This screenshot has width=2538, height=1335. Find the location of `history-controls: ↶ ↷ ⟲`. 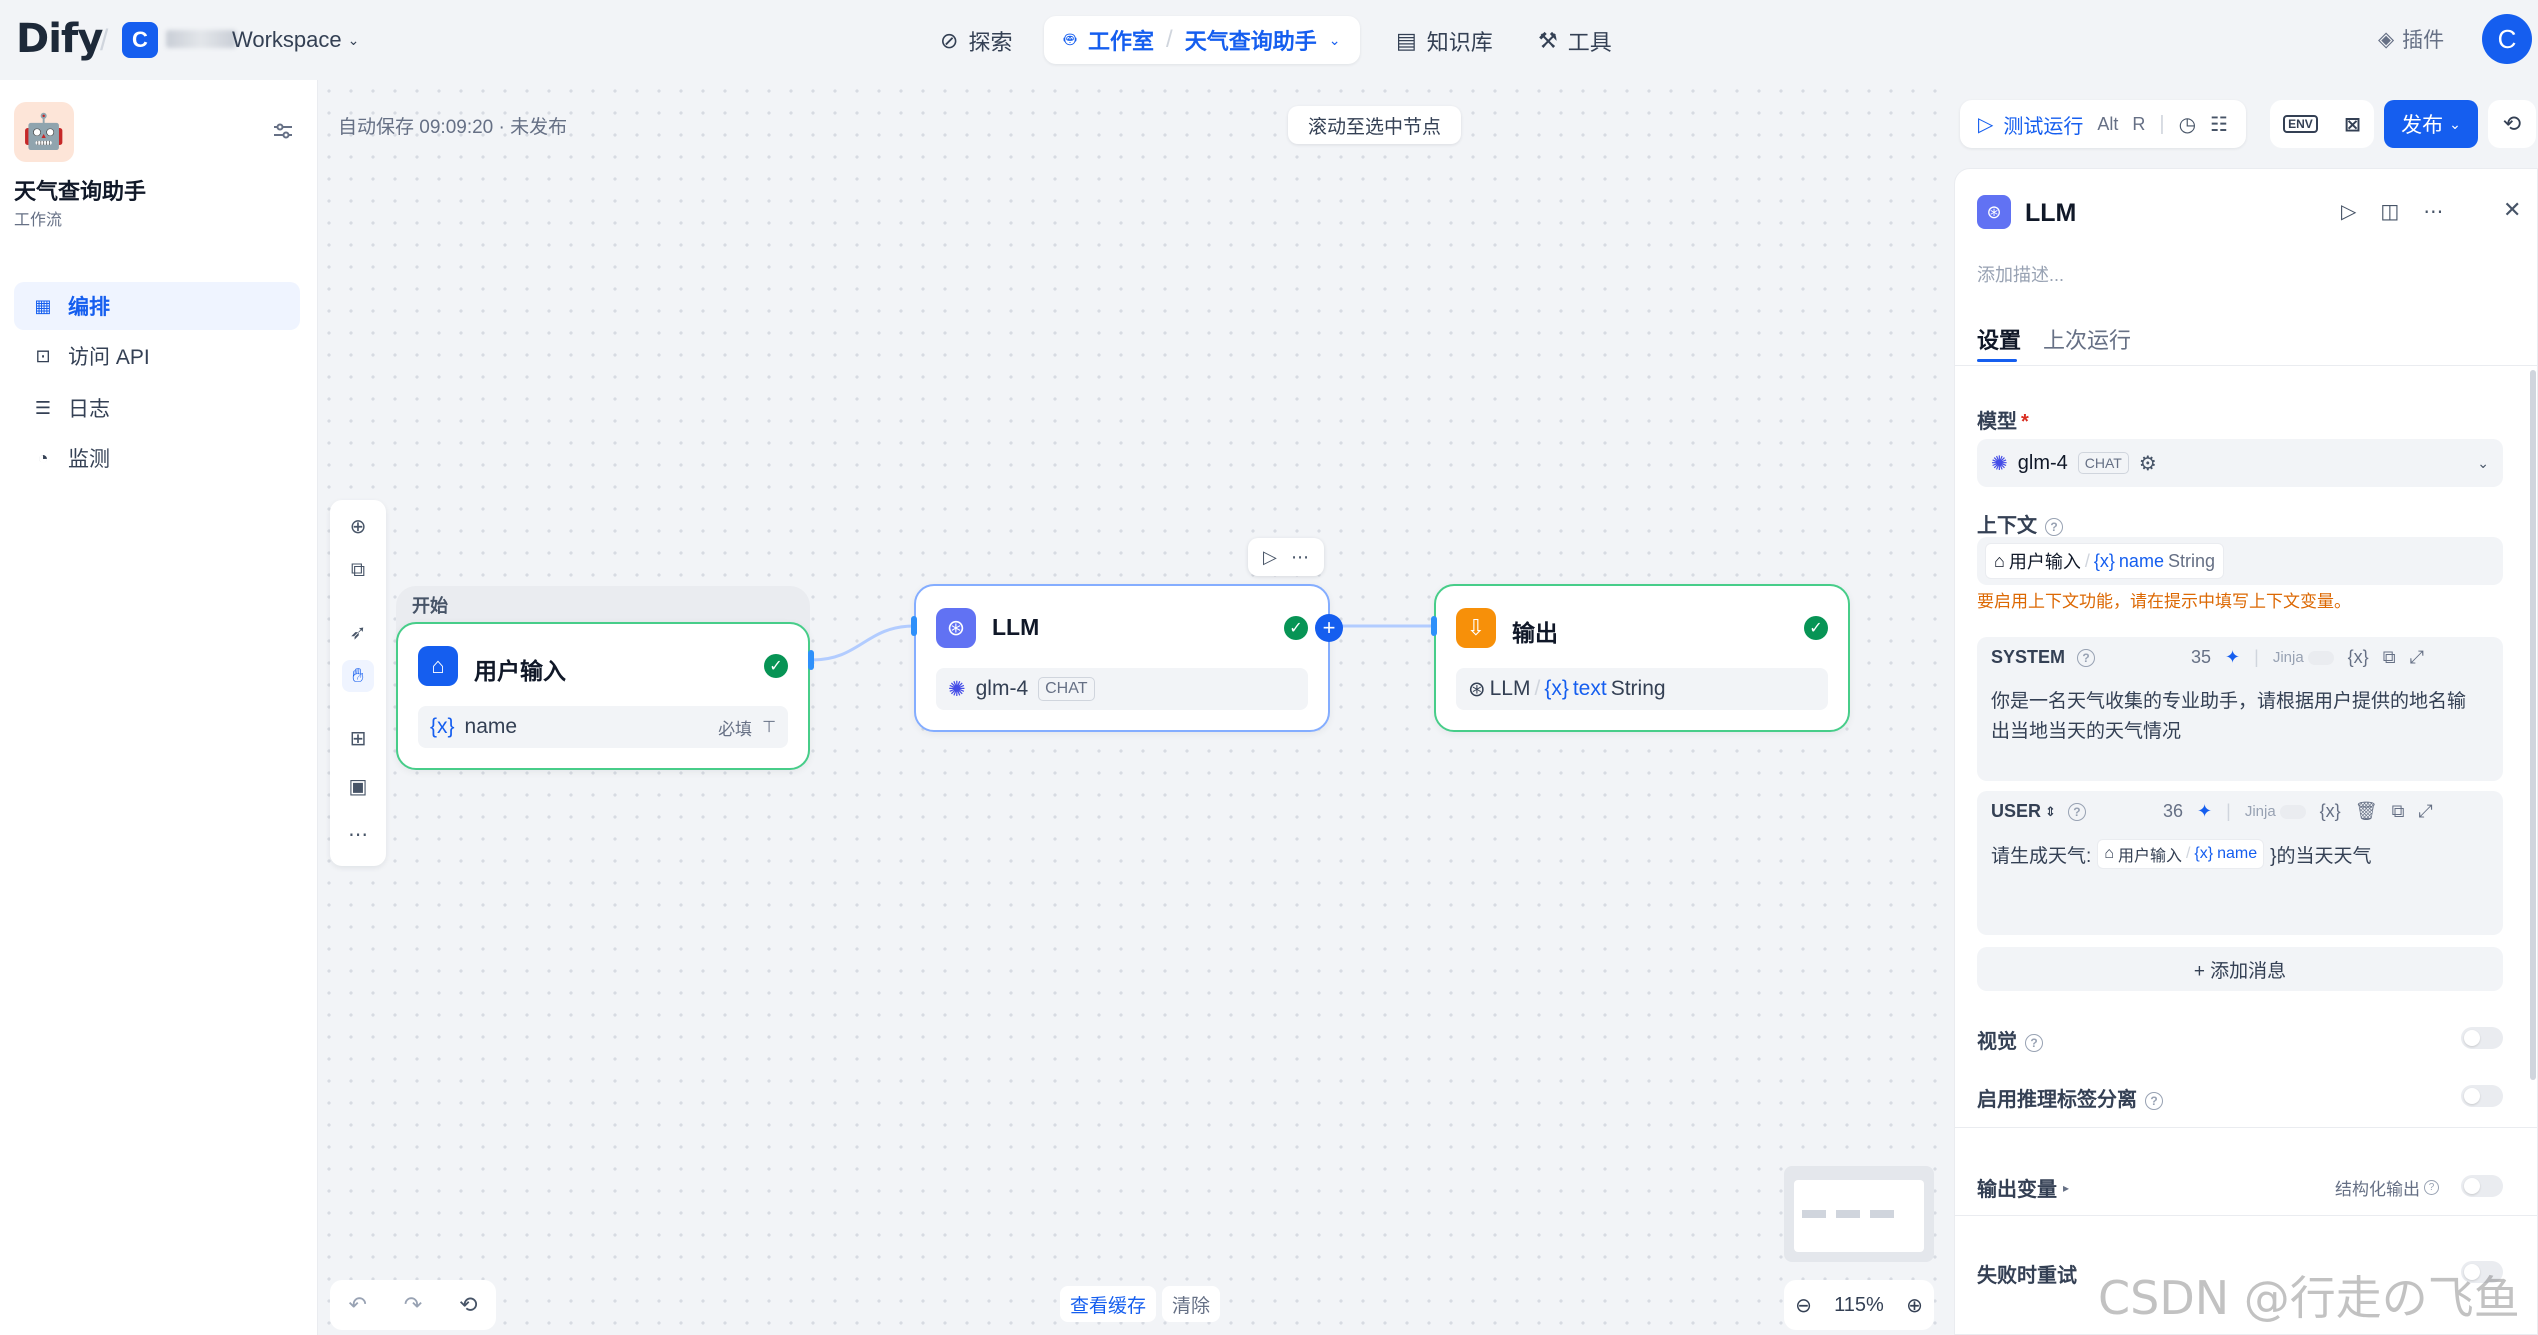

history-controls: ↶ ↷ ⟲ is located at coordinates (413, 1305).